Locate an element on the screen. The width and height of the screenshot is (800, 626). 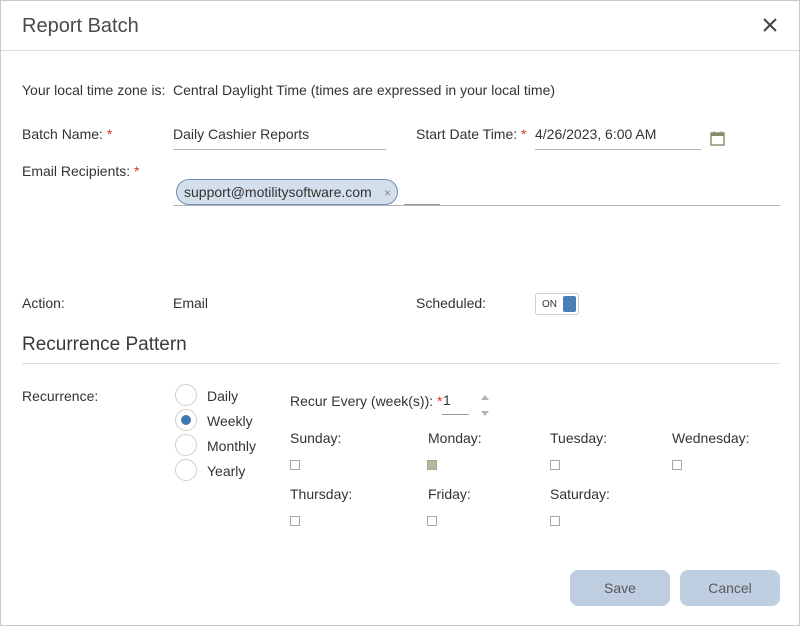
recipient-chip: support@motilitysoftware.com × is located at coordinates (287, 192).